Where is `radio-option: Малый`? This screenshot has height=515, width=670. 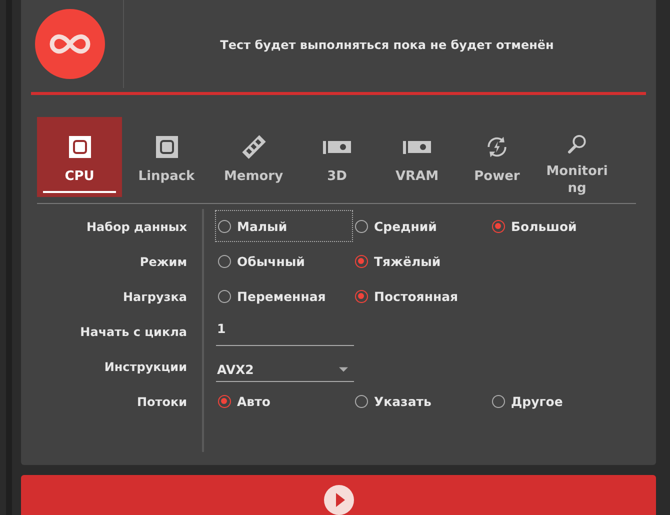
radio-option: Малый is located at coordinates (284, 226).